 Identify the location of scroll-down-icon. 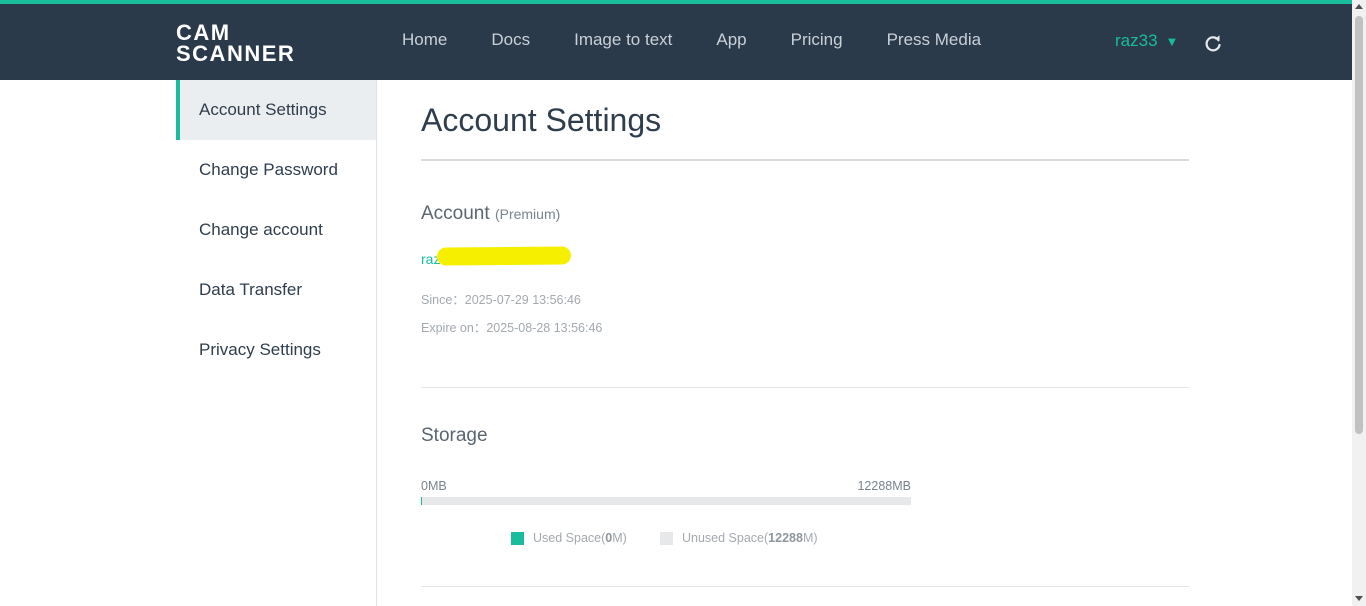
(1359, 598).